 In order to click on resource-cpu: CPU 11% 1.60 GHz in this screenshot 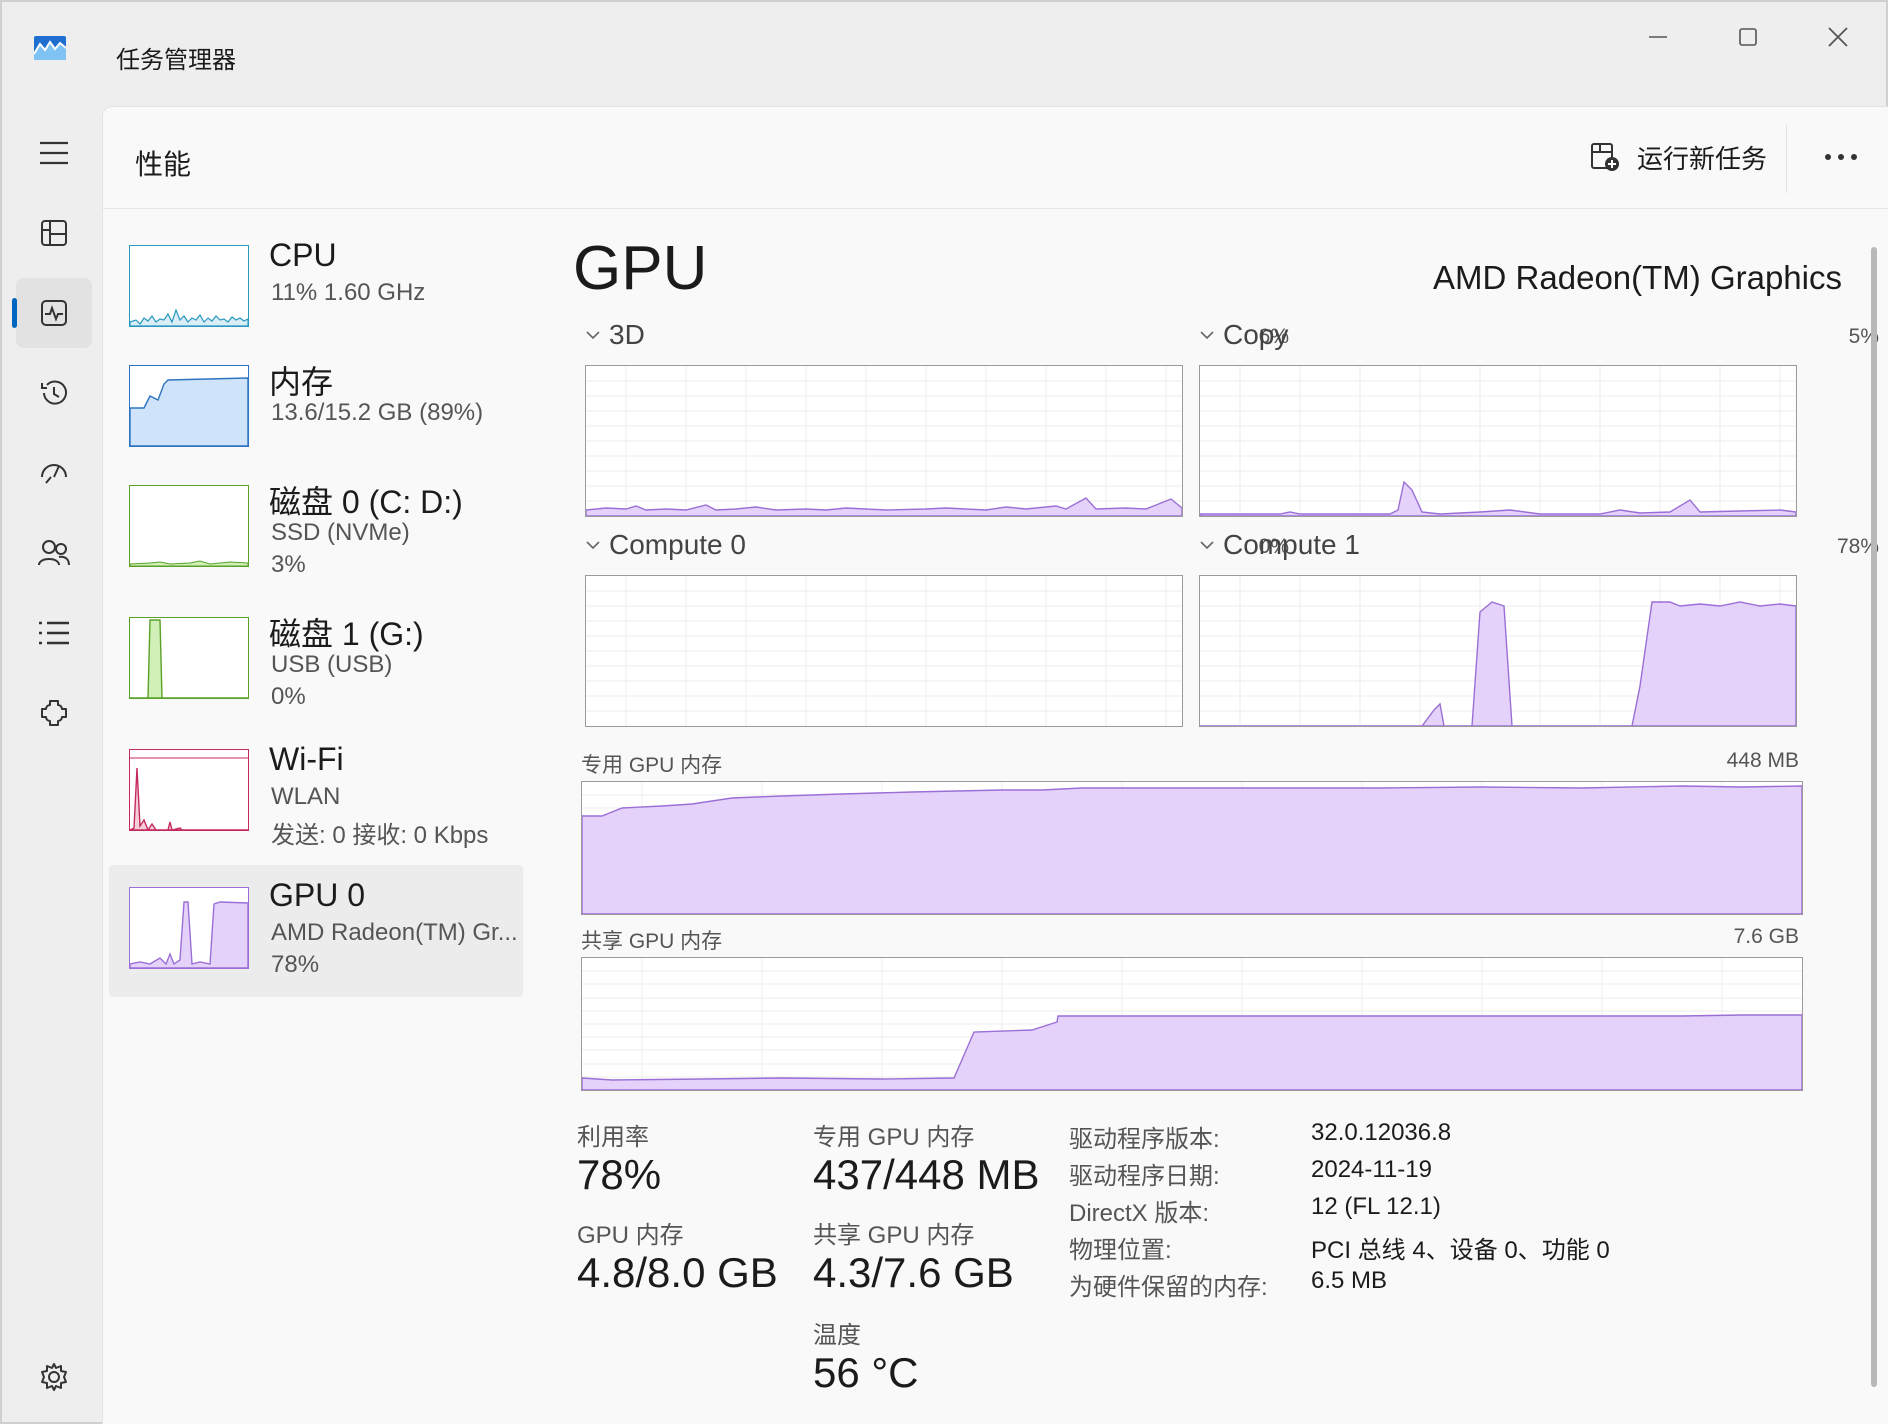, I will do `click(316, 299)`.